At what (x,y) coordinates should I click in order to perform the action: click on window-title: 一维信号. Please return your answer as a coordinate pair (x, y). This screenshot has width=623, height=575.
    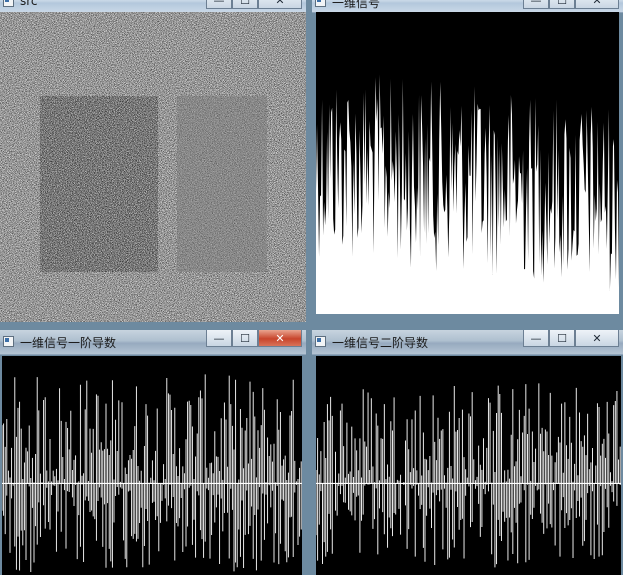
    Looking at the image, I should click on (356, 5).